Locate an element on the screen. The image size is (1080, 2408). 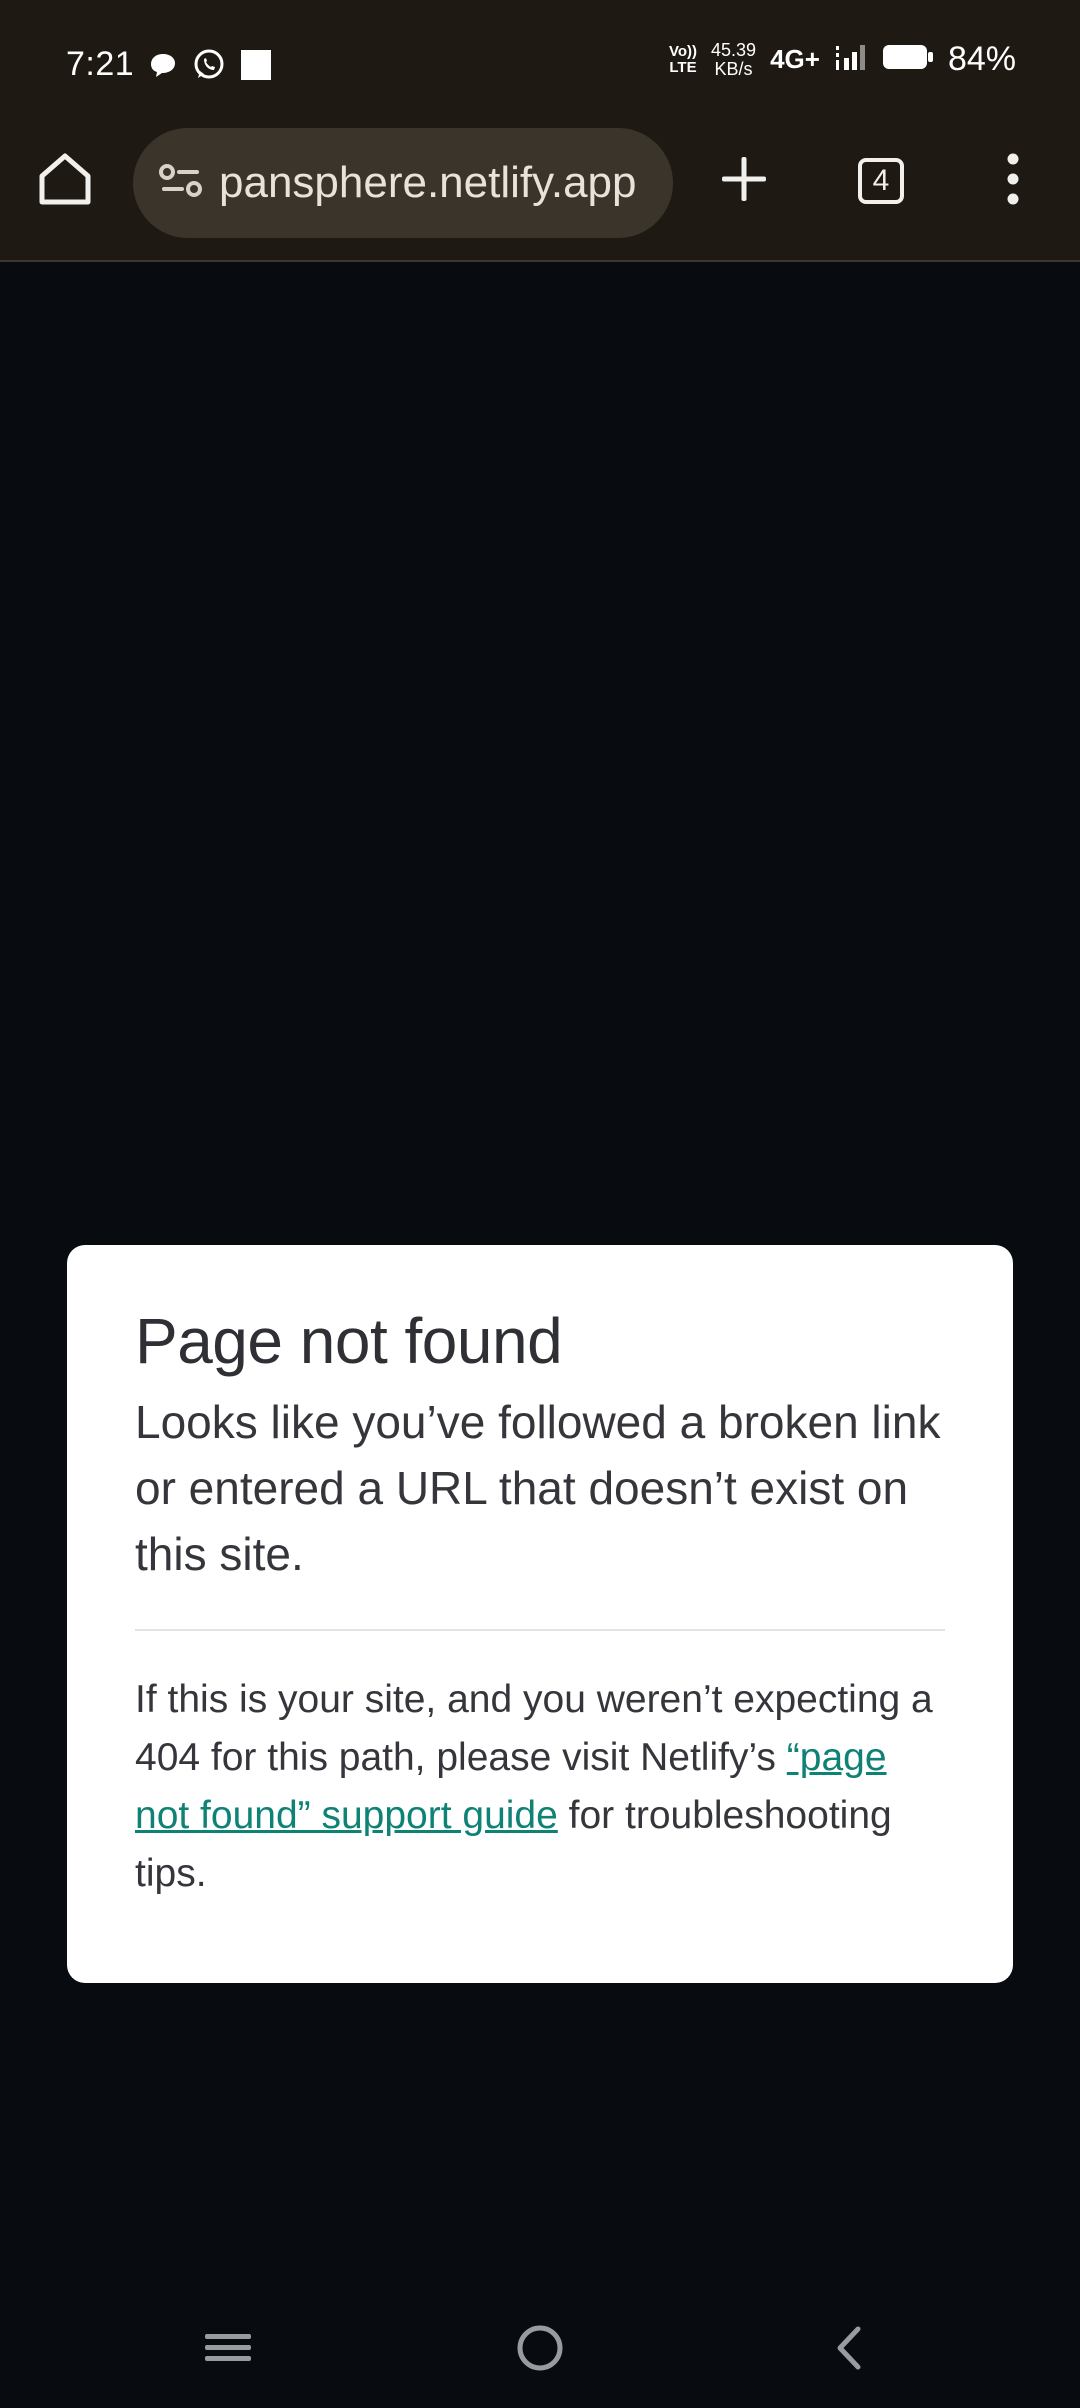
back-button is located at coordinates (848, 2350).